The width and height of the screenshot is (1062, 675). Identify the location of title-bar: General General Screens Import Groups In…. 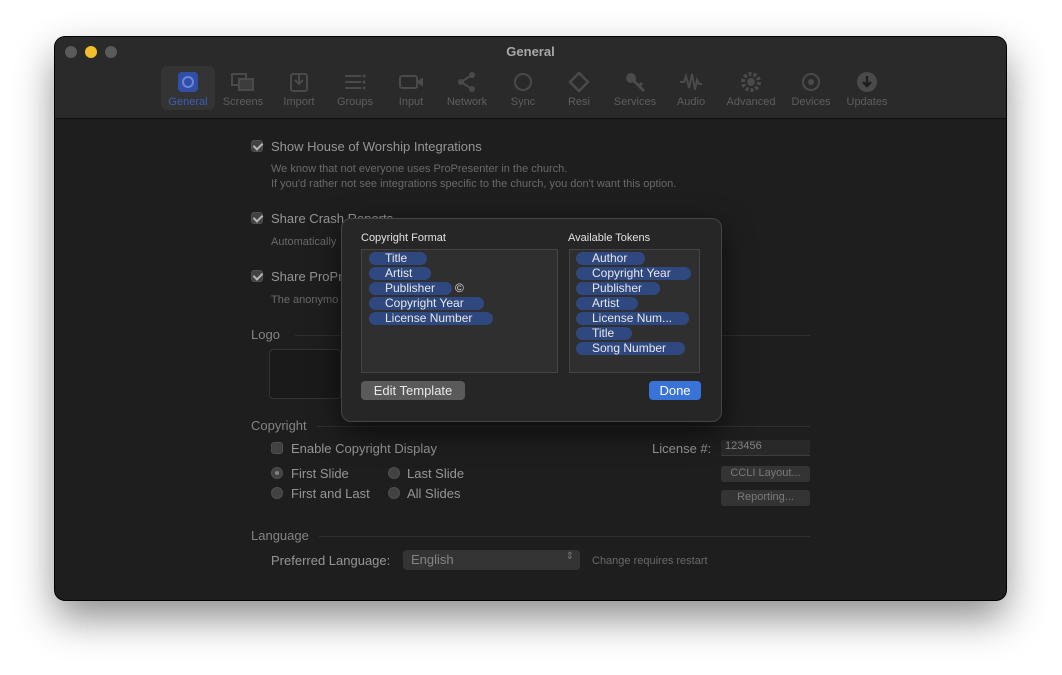
(530, 78).